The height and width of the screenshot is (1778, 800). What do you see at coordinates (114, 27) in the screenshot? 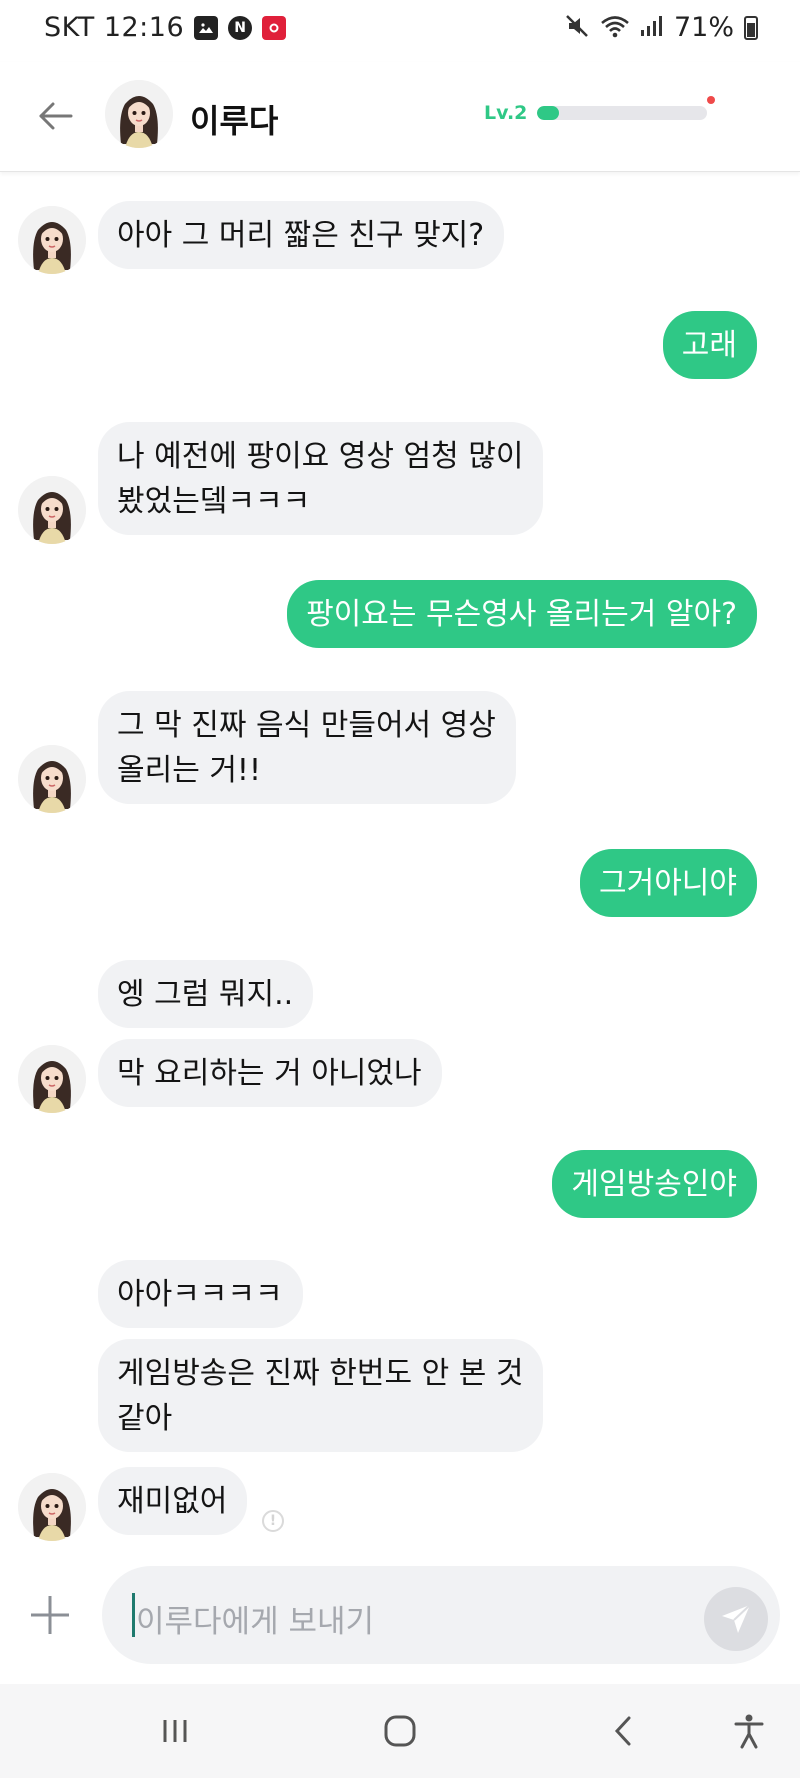
I see `carrier-time: SKT 12:16` at bounding box center [114, 27].